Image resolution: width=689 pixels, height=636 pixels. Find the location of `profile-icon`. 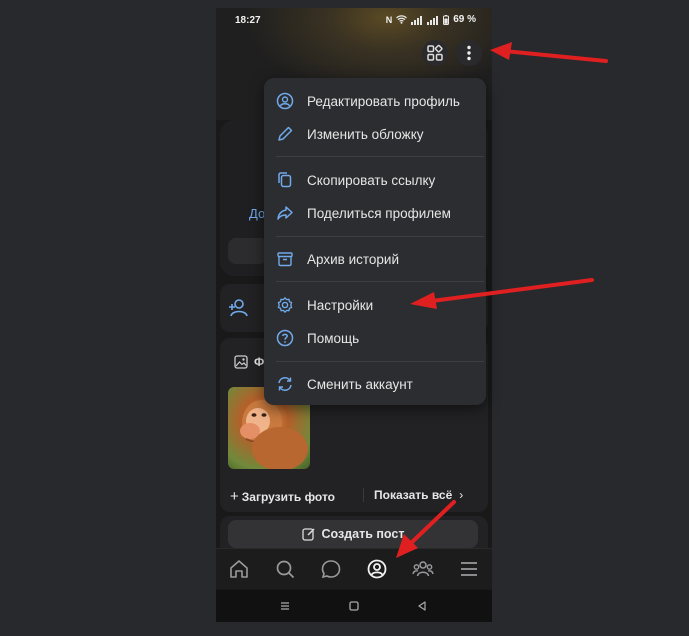

profile-icon is located at coordinates (377, 569).